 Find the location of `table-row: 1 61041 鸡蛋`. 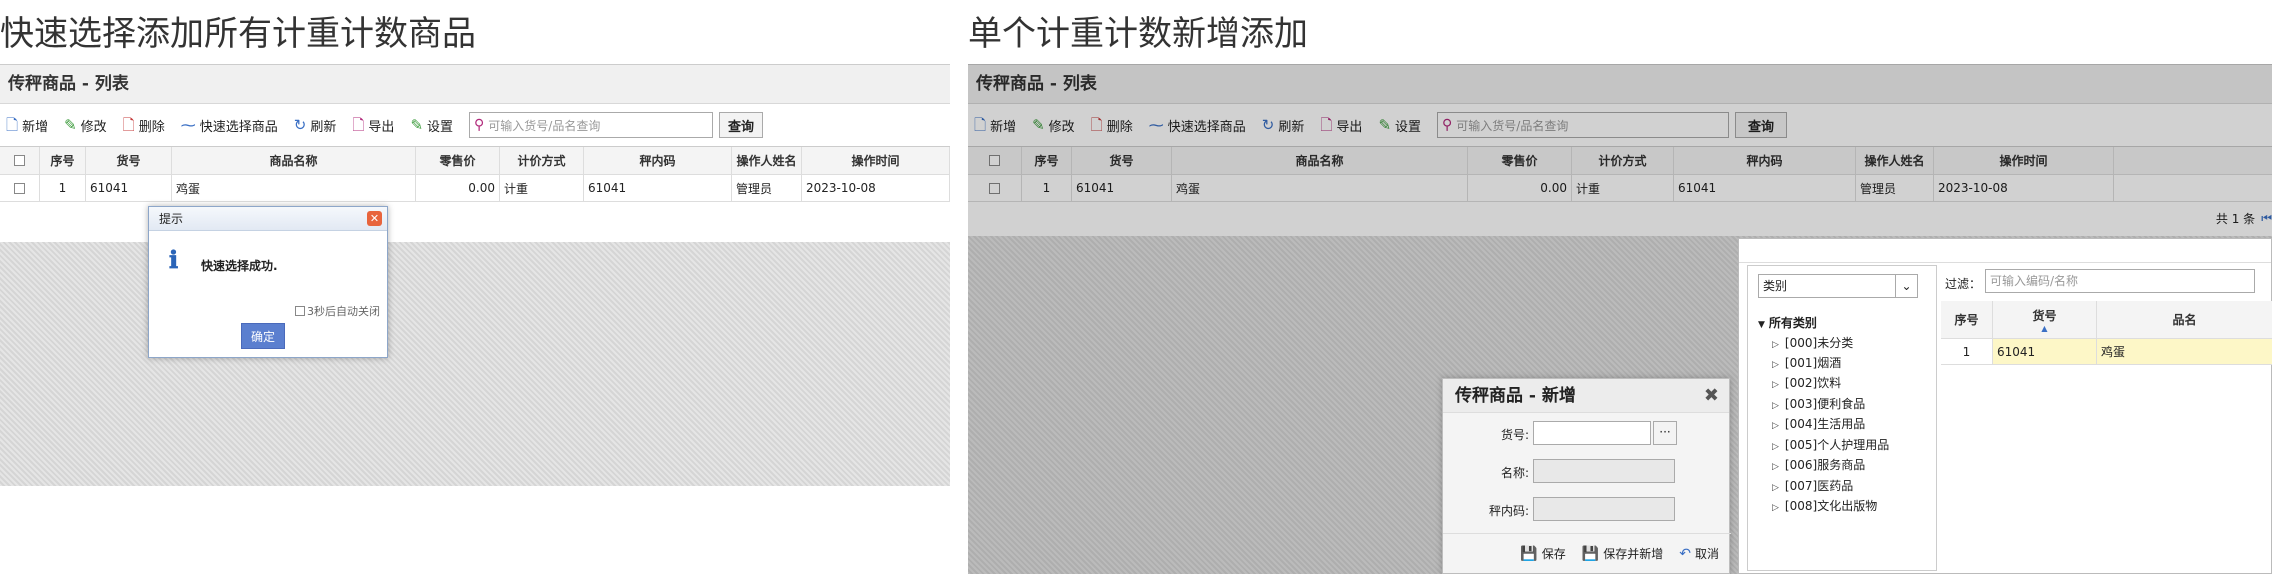

table-row: 1 61041 鸡蛋 is located at coordinates (2106, 352).